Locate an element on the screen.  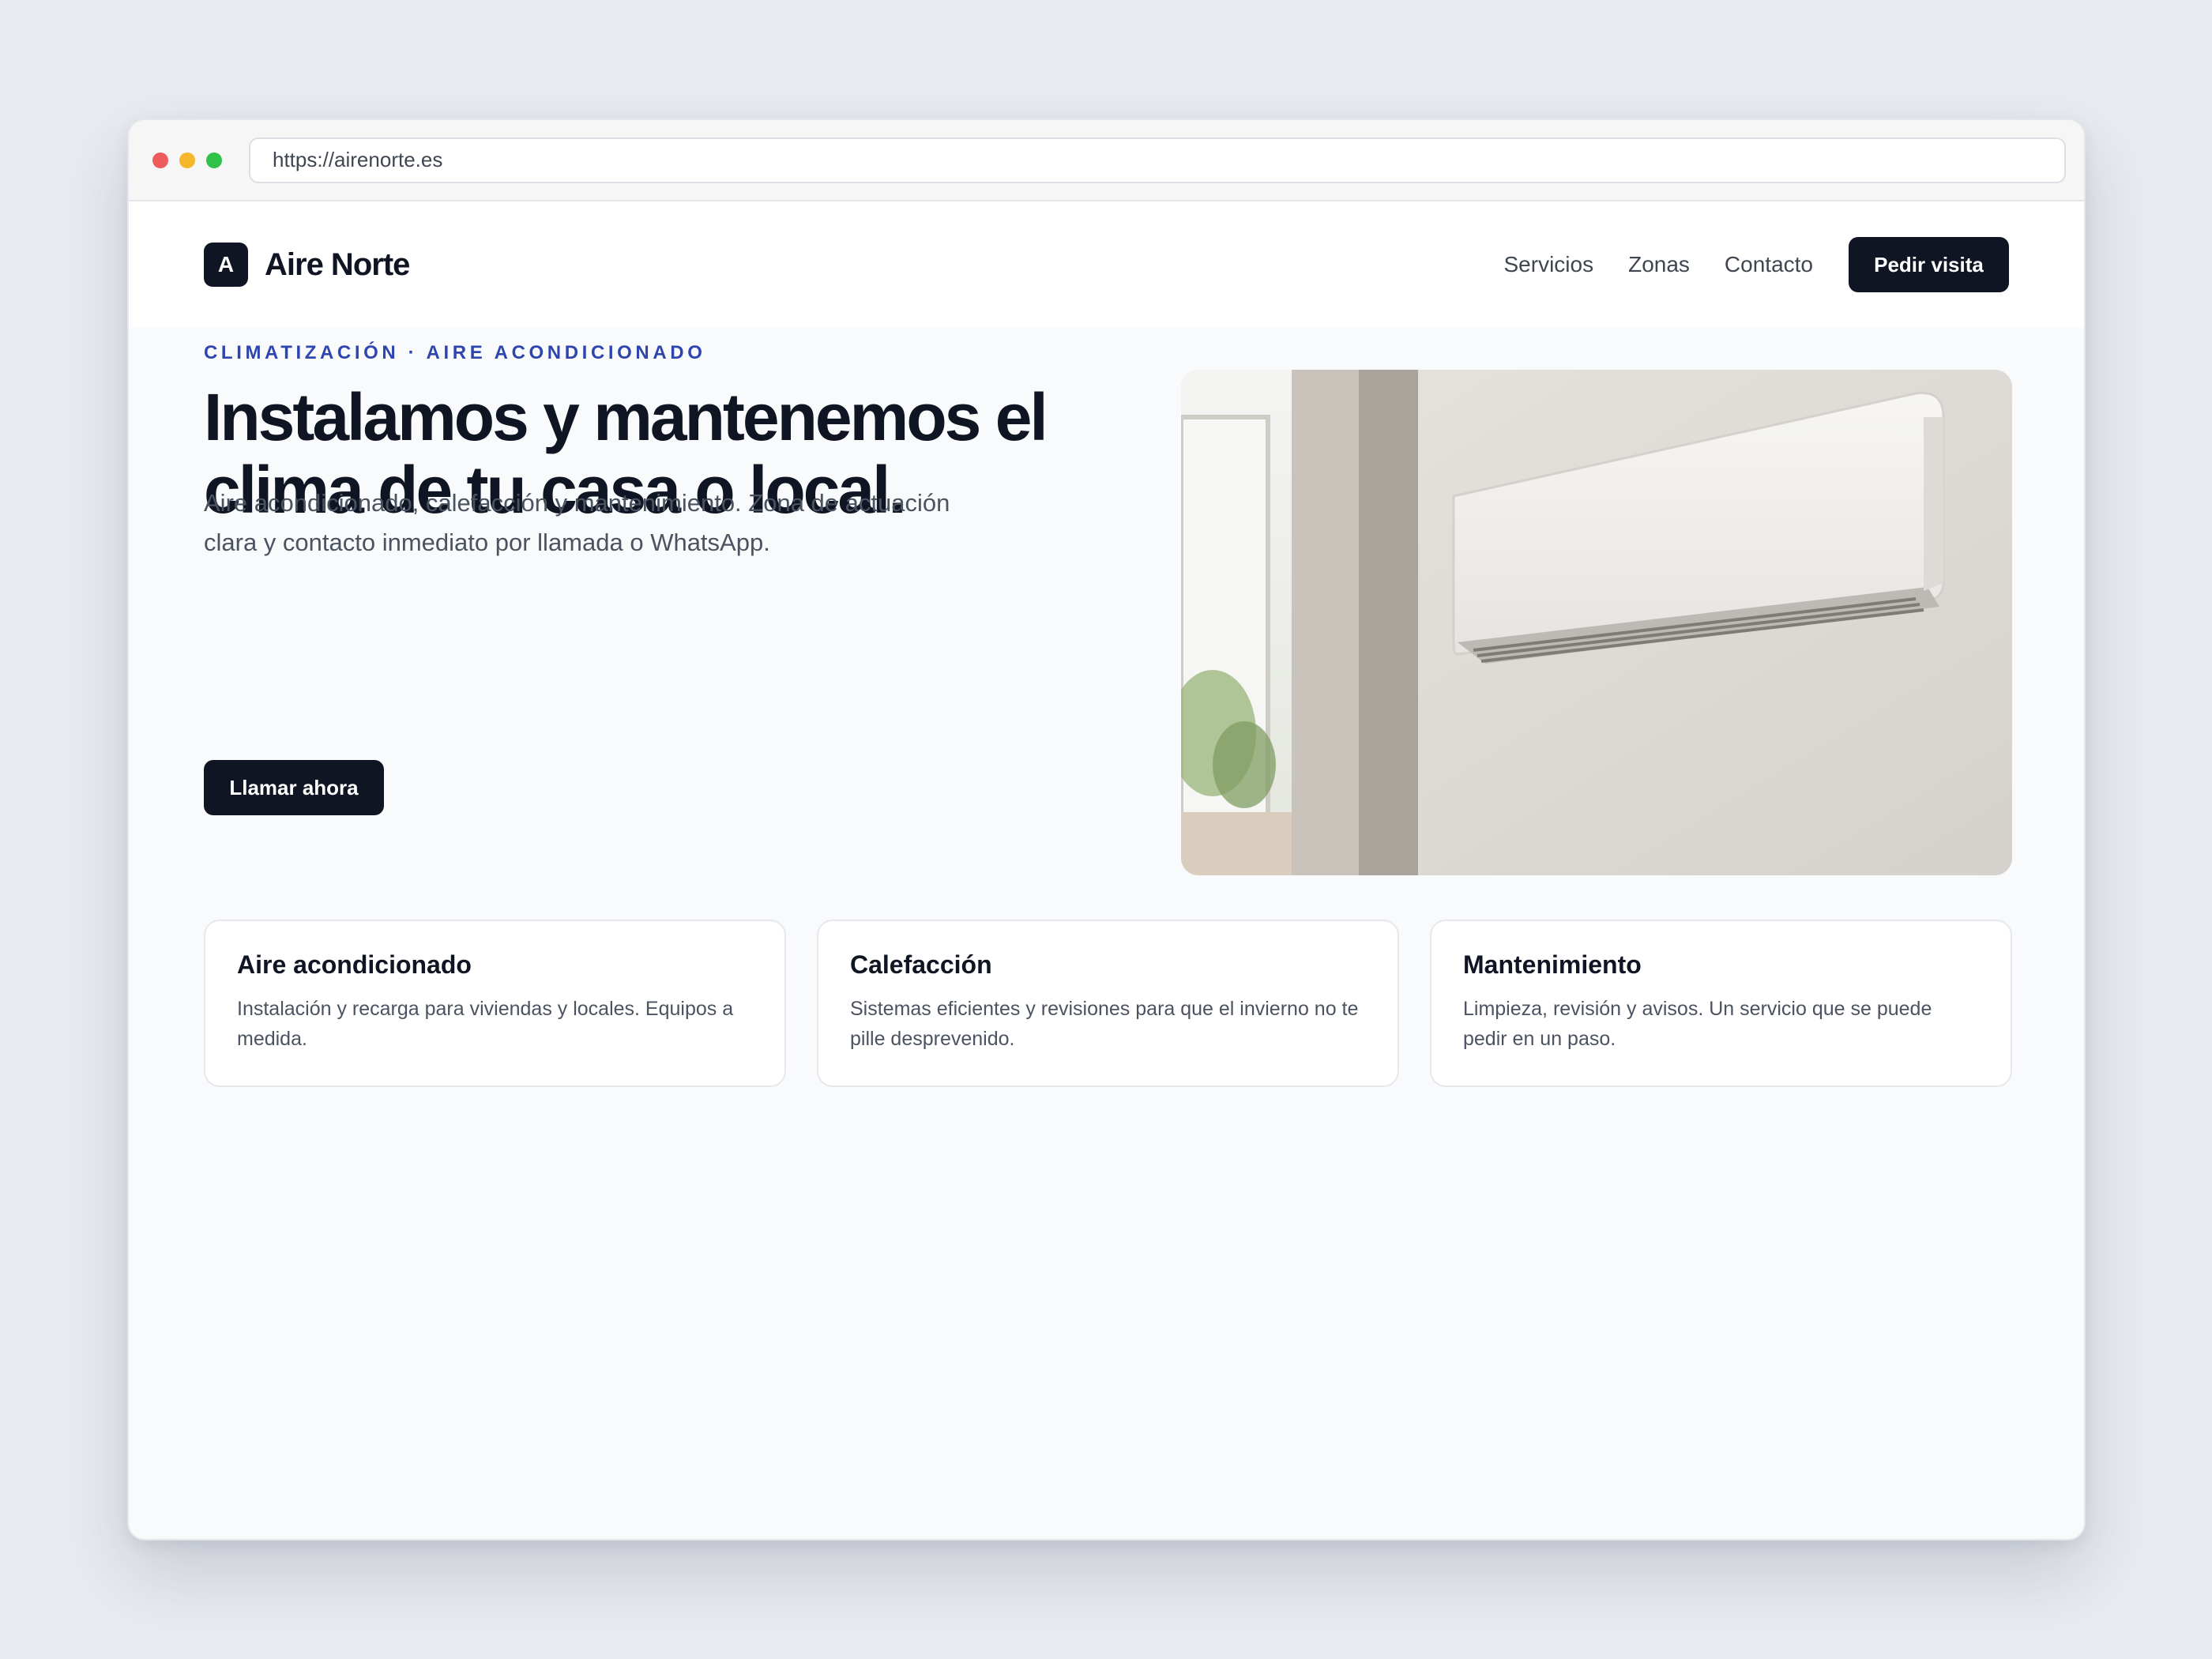
logo-mark: A is located at coordinates (226, 265).